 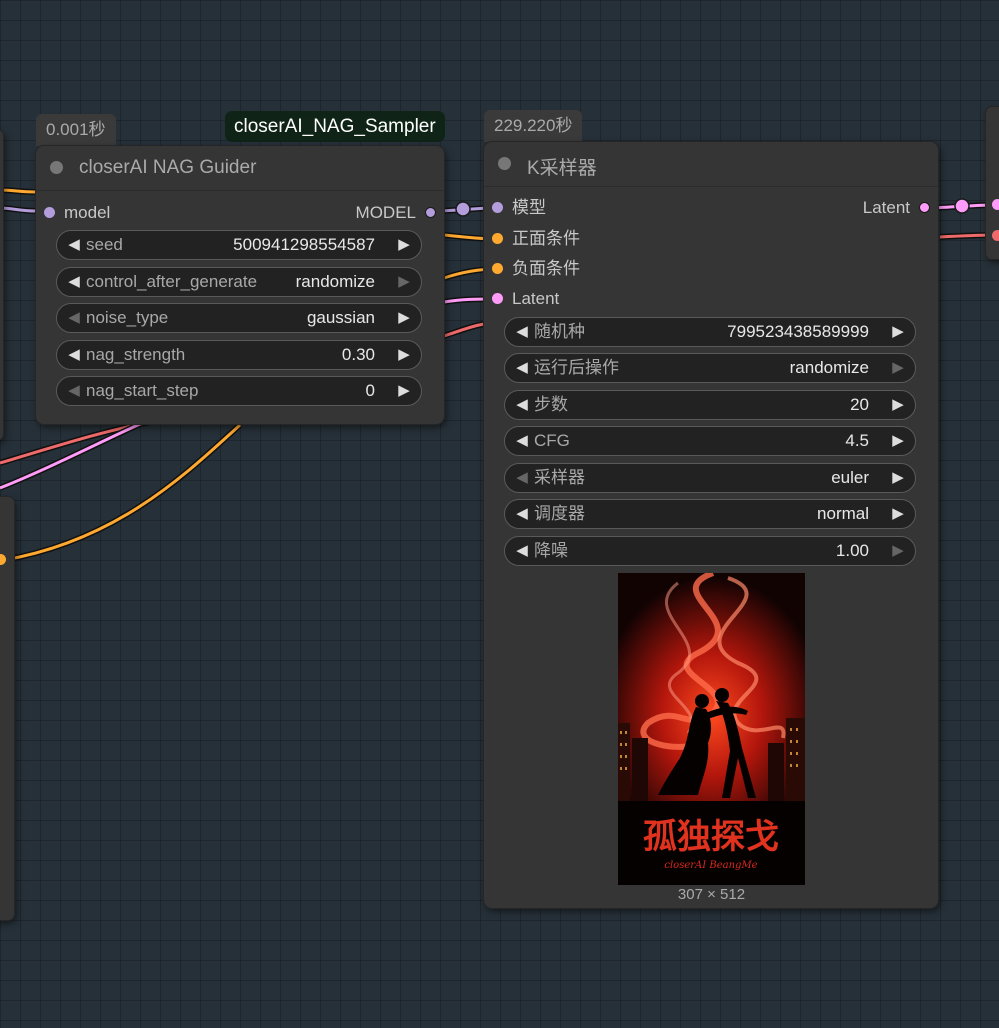 What do you see at coordinates (239, 245) in the screenshot?
I see `widget-seed: ◀ seed 500941298554587 ▶` at bounding box center [239, 245].